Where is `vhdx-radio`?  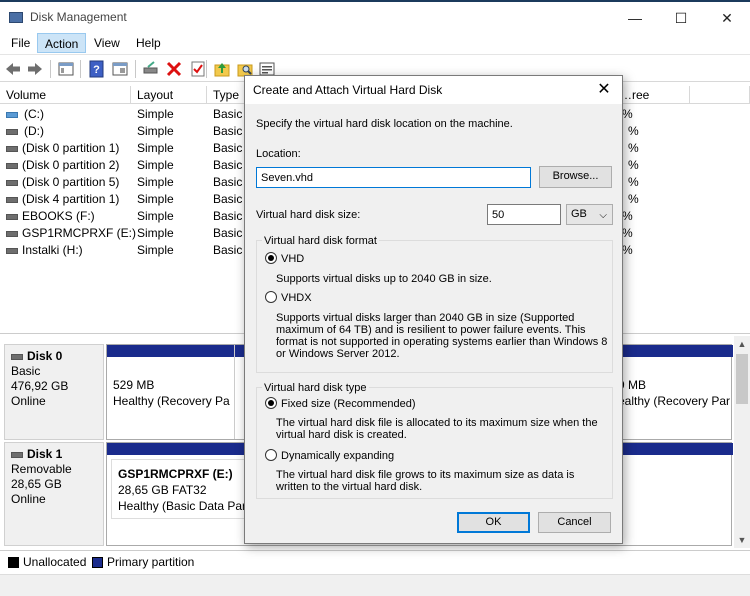 vhdx-radio is located at coordinates (271, 297).